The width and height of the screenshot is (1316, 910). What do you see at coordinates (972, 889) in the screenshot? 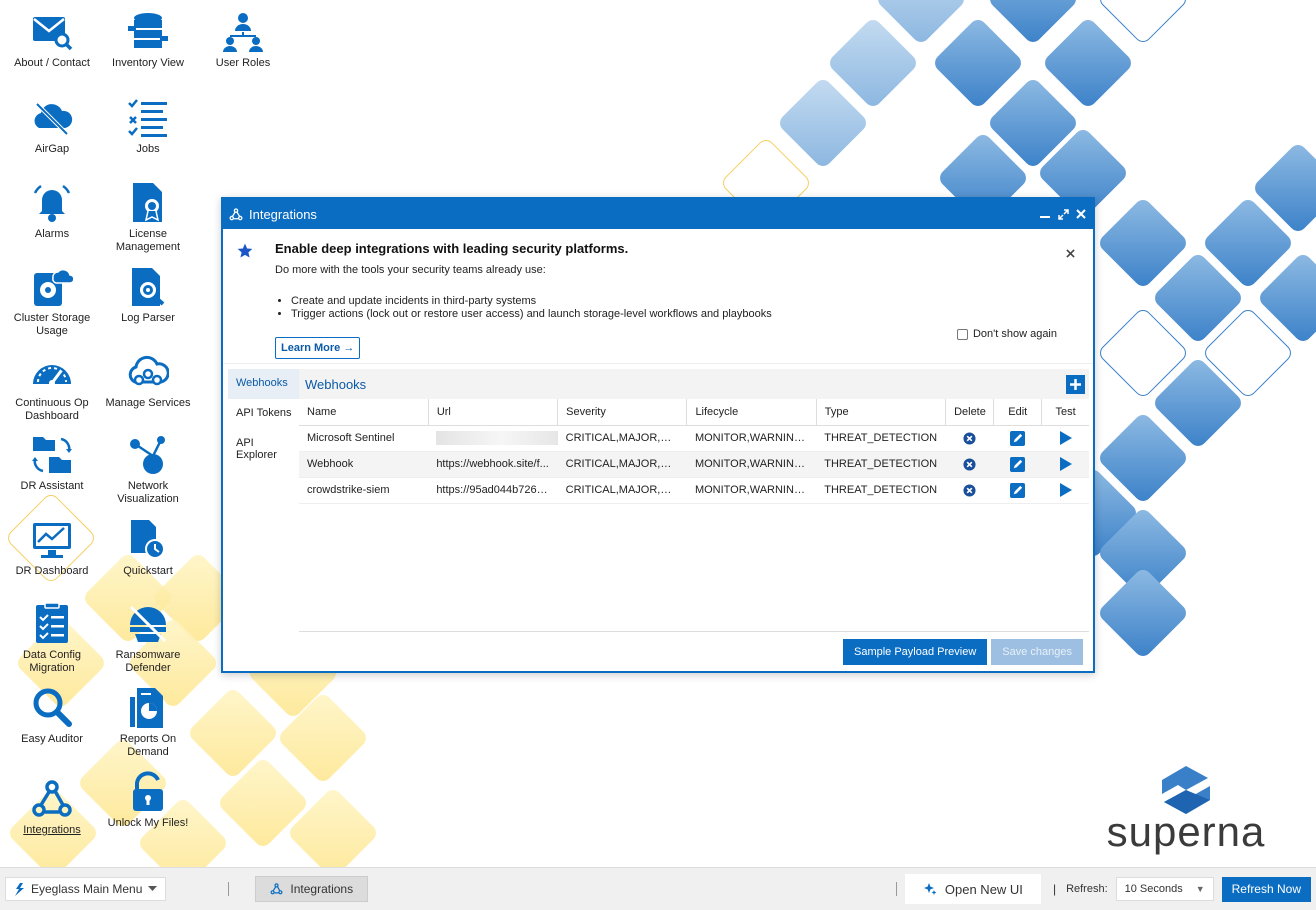
I see `open-new-ui-button: Open New UI` at bounding box center [972, 889].